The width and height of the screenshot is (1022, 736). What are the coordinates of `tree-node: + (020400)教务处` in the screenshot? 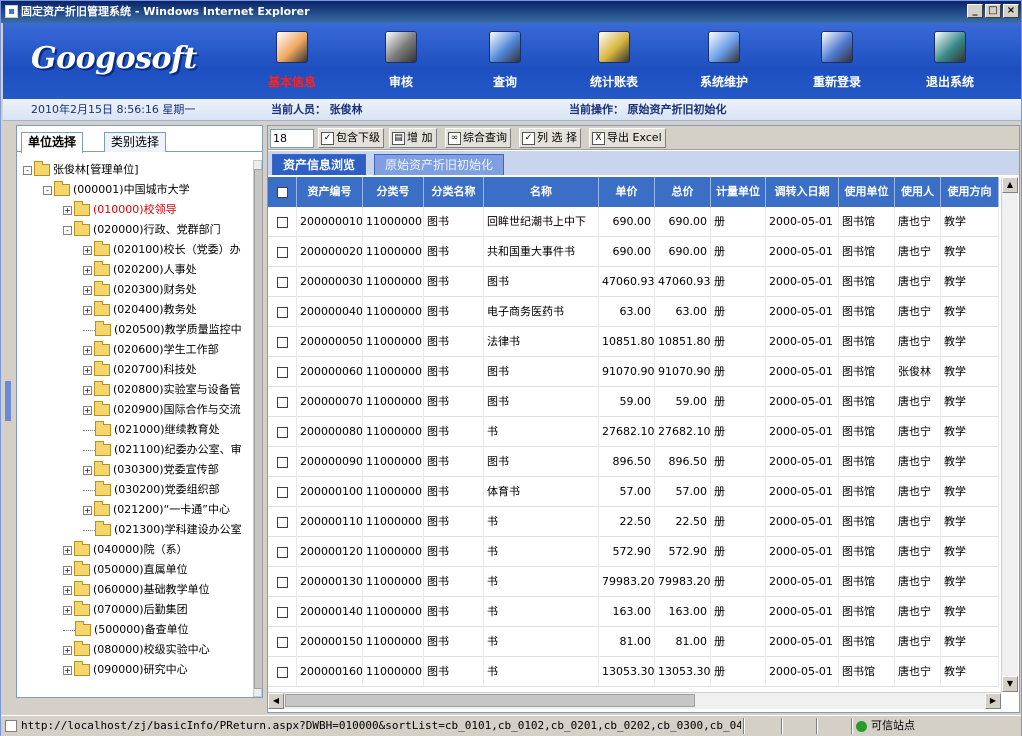 It's located at (140, 310).